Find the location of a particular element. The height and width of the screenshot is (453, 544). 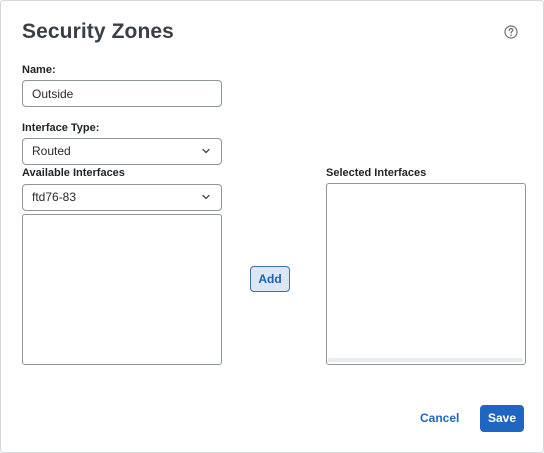

interface-type-value: Routed is located at coordinates (51, 151).